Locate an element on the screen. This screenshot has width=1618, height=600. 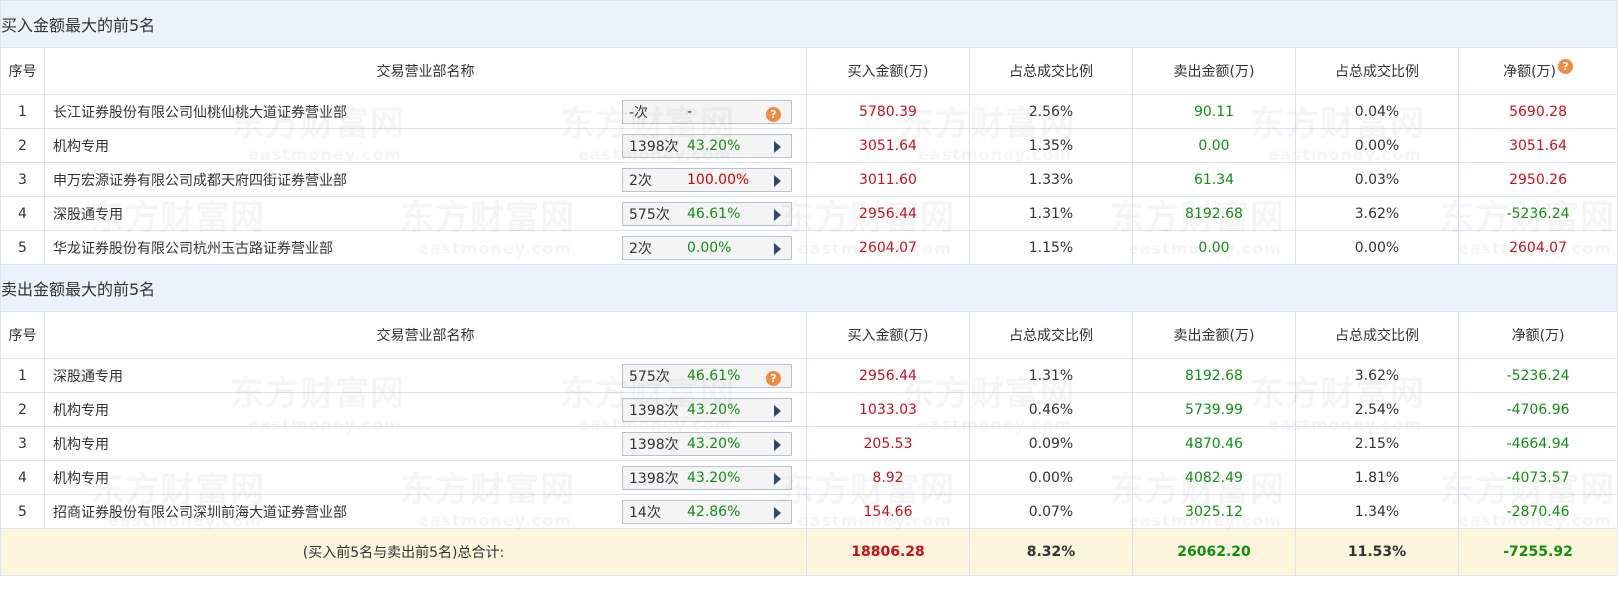
branch-name: 华龙证券股份有限公司杭州玉古路证券营业部 is located at coordinates (193, 248).